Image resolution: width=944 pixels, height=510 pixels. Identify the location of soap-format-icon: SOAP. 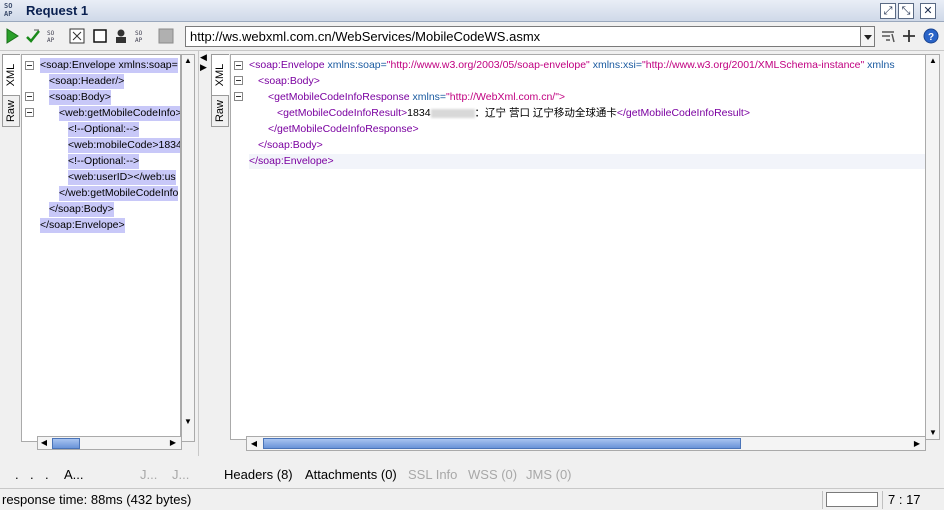
(55, 36).